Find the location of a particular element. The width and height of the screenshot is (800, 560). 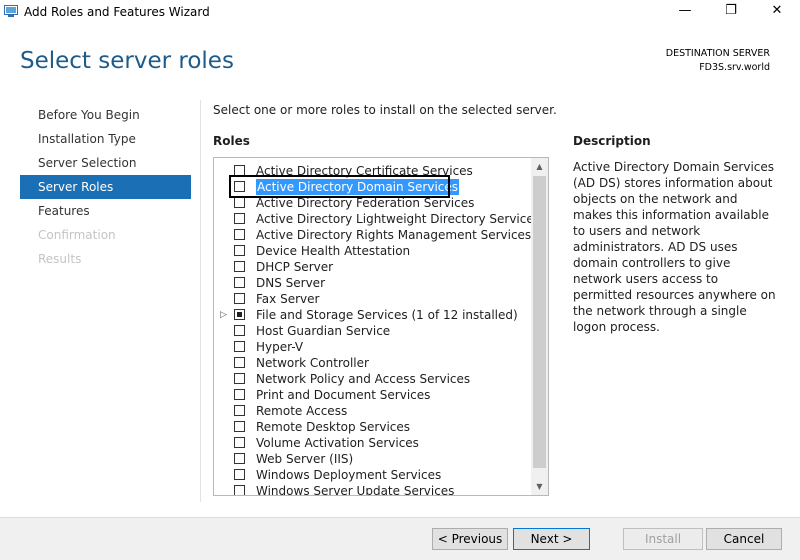

nav-item-results: Results is located at coordinates (60, 259).